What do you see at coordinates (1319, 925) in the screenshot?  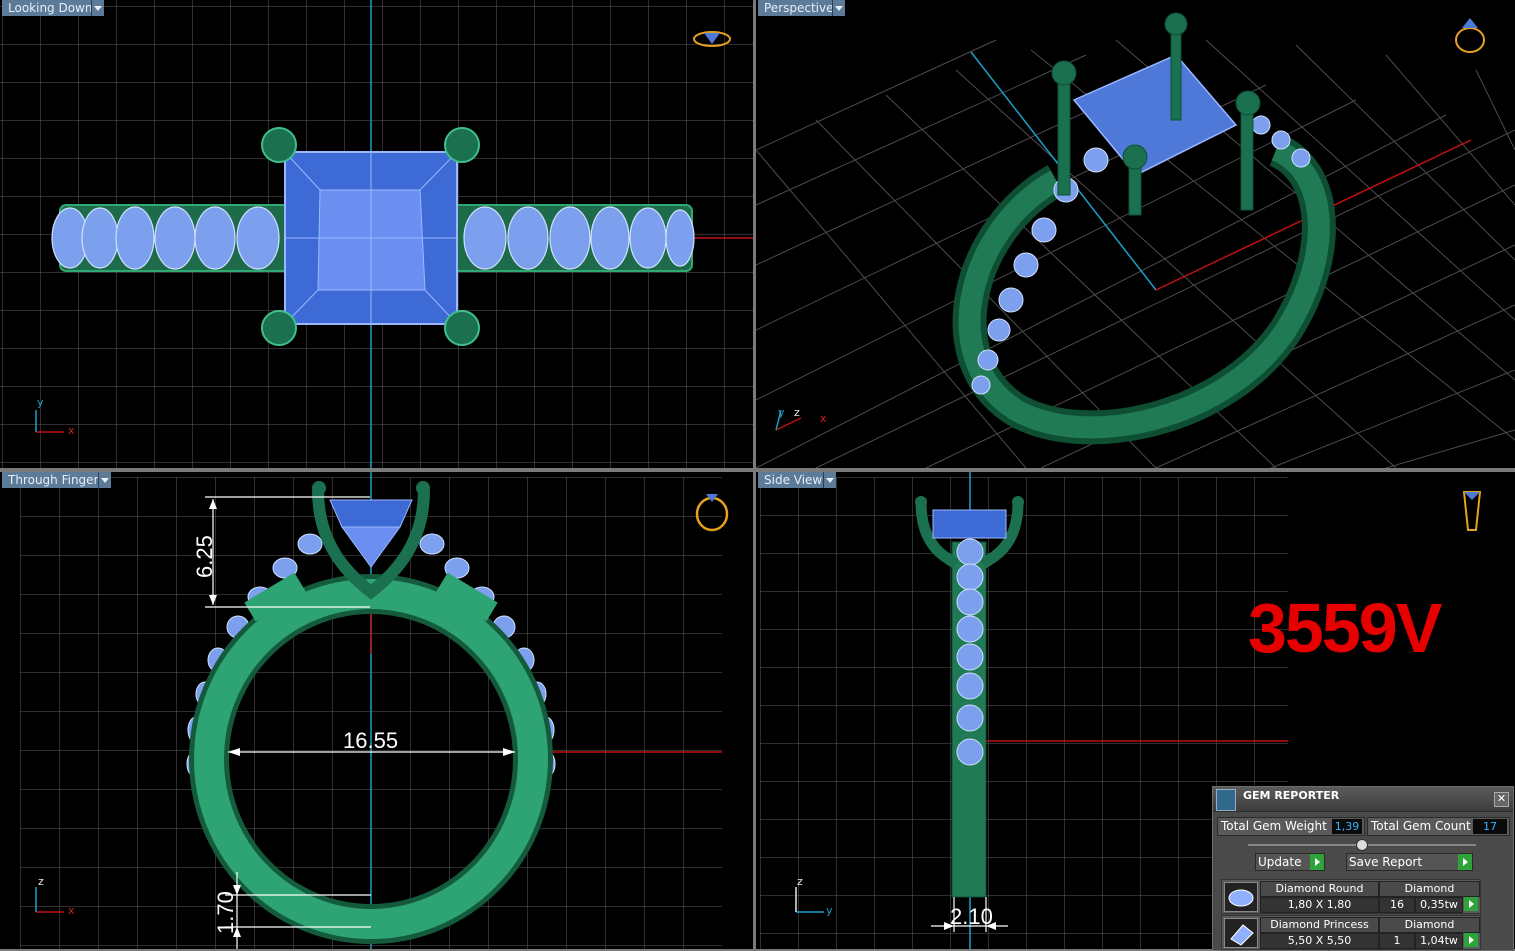 I see `gem-name: Diamond Princess` at bounding box center [1319, 925].